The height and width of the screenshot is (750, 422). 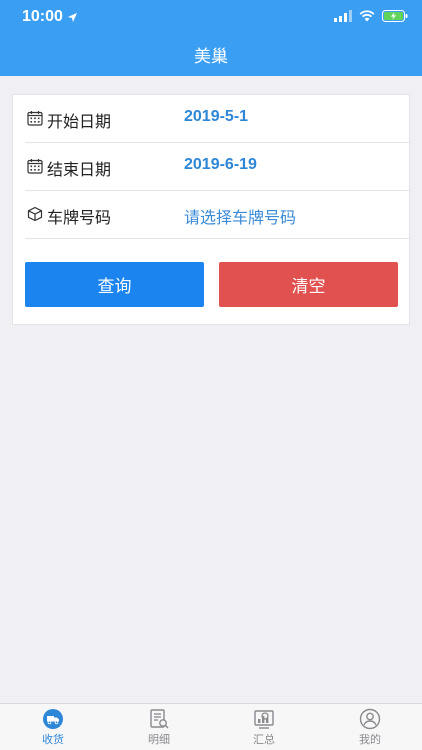 What do you see at coordinates (395, 16) in the screenshot?
I see `battery-charging-icon` at bounding box center [395, 16].